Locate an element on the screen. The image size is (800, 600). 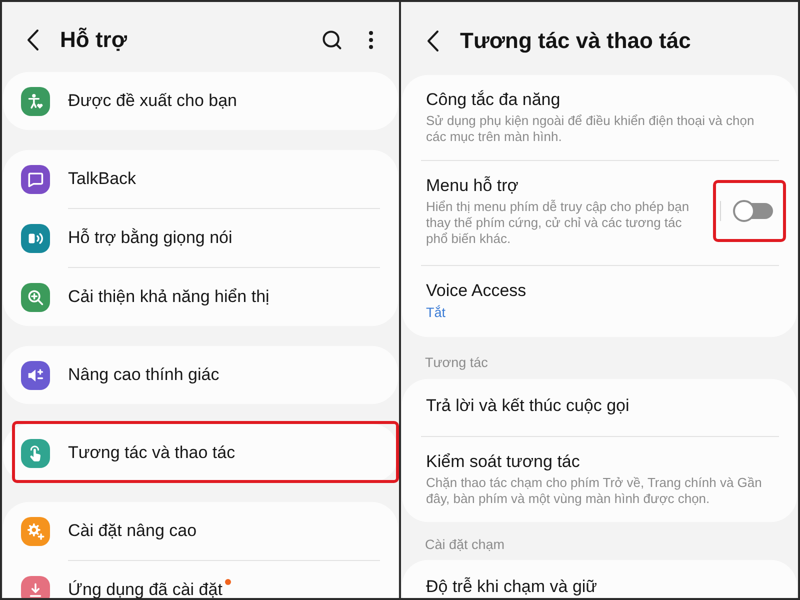
section-header: Tương tác is located at coordinates (456, 363).